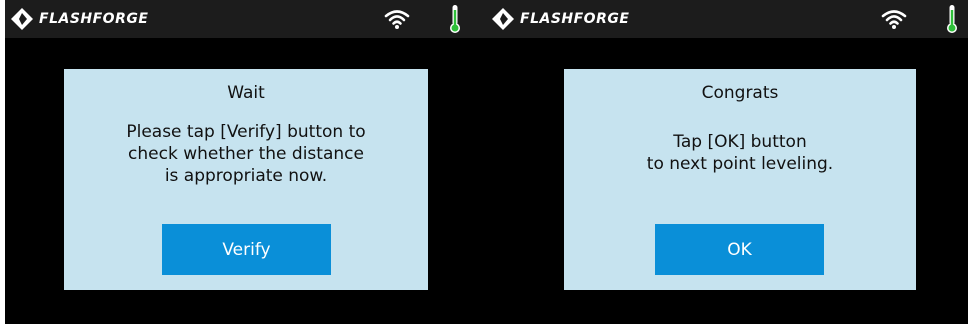 This screenshot has height=324, width=972. I want to click on ok-button: OK, so click(739, 249).